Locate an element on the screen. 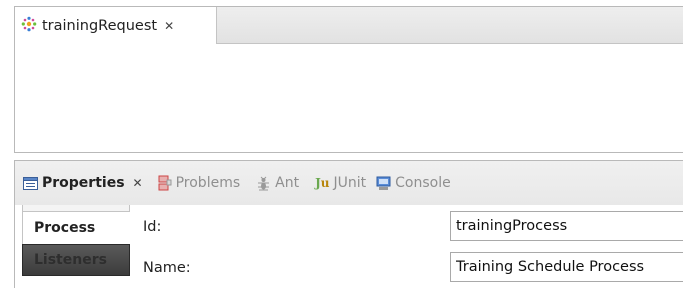  tab-ant-label: Ant is located at coordinates (287, 183).